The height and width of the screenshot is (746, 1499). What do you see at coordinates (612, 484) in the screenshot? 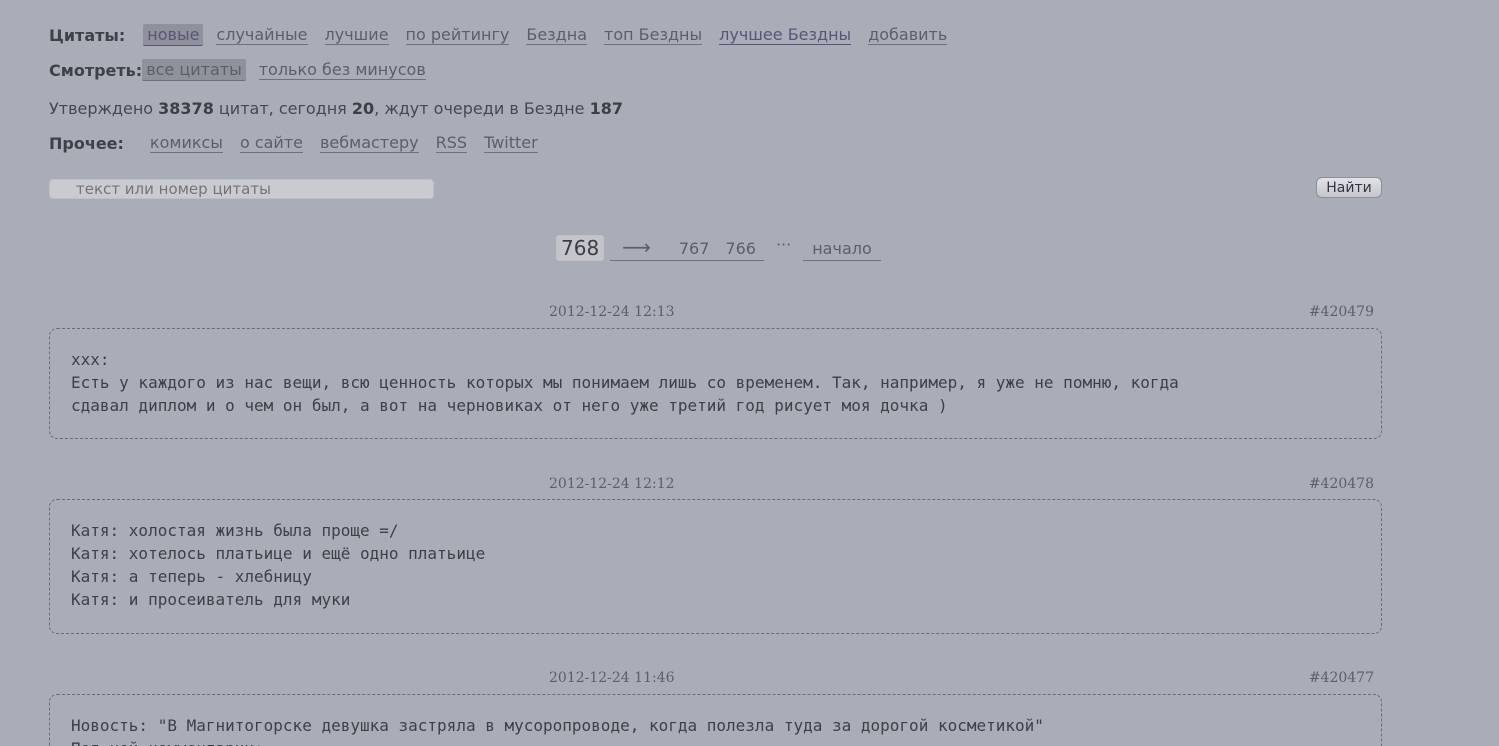
I see `quote-date: 2012-12-24 12:12` at bounding box center [612, 484].